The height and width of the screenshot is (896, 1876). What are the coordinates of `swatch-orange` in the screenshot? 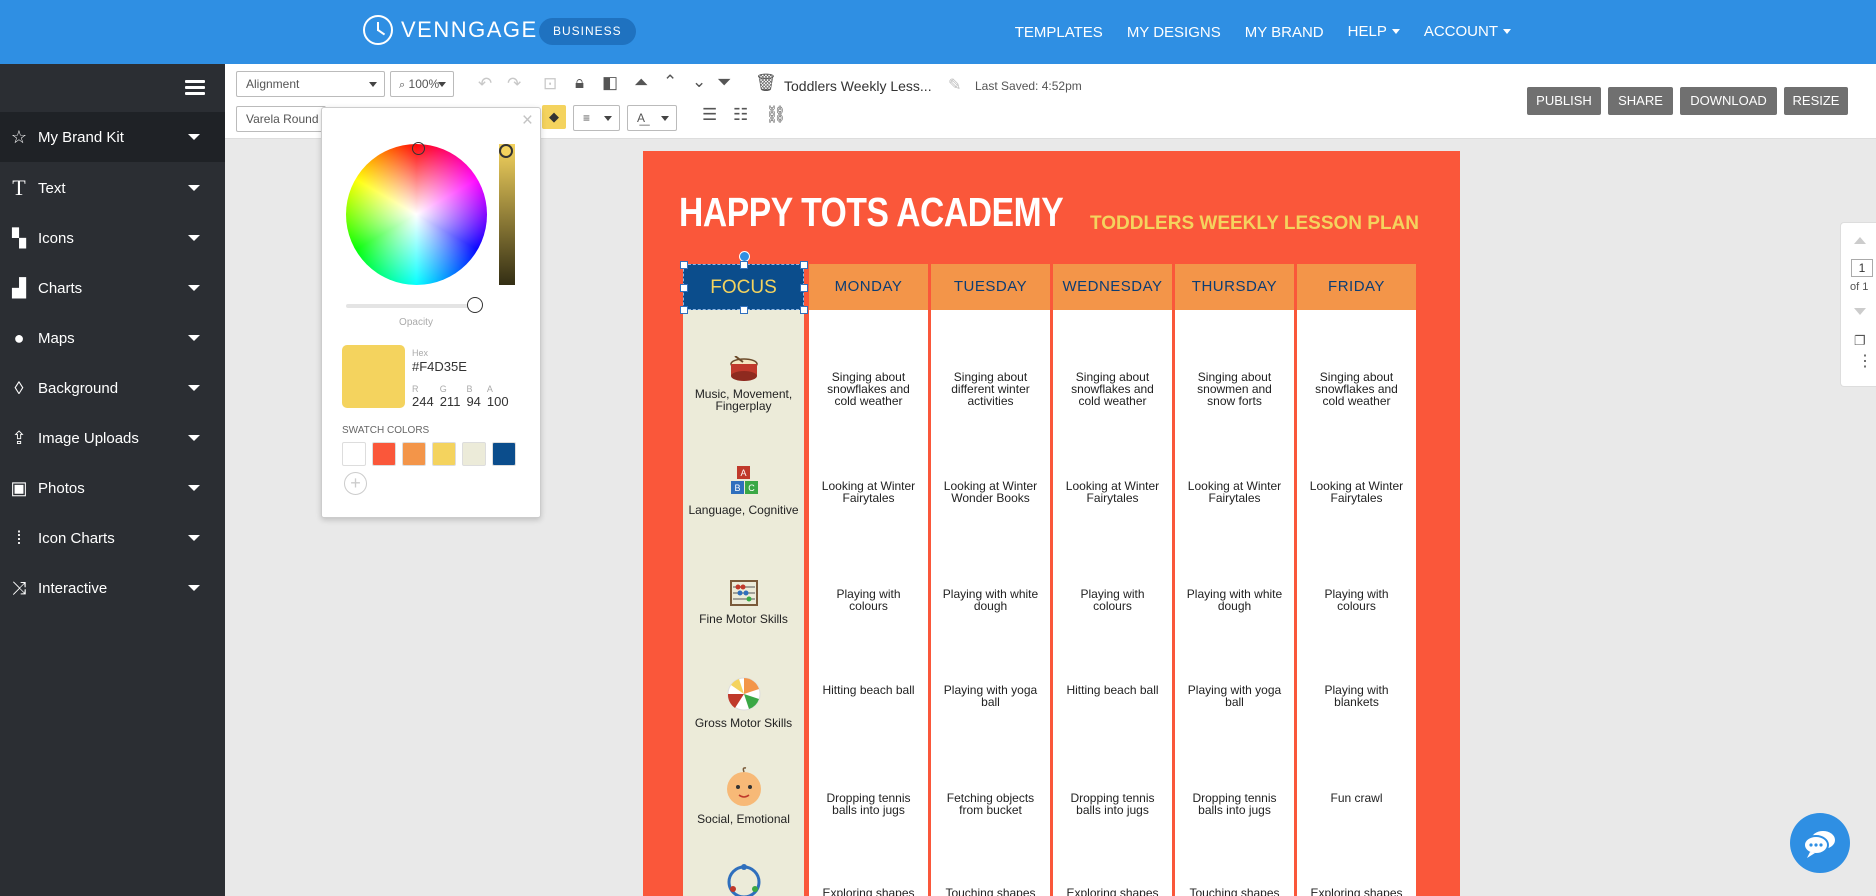 It's located at (414, 454).